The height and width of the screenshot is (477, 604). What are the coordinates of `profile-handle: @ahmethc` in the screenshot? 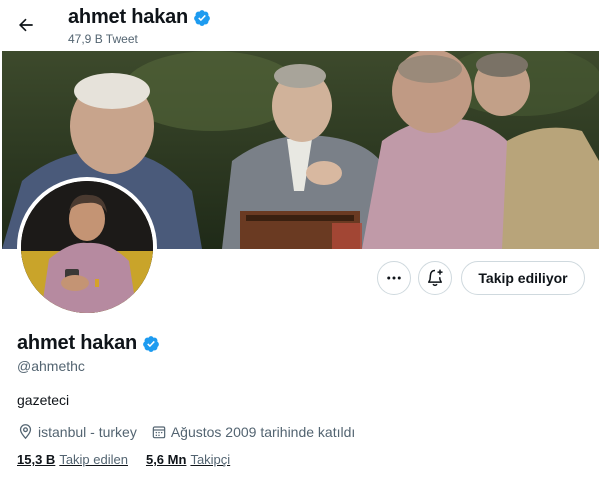 It's located at (51, 366).